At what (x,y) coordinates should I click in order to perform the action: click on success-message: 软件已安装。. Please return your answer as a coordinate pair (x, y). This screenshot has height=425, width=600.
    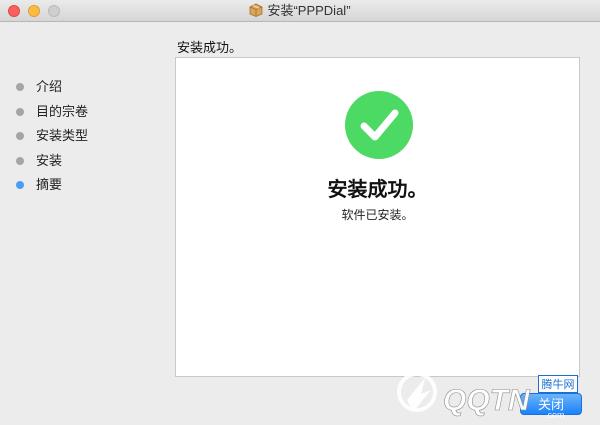
    Looking at the image, I should click on (377, 215).